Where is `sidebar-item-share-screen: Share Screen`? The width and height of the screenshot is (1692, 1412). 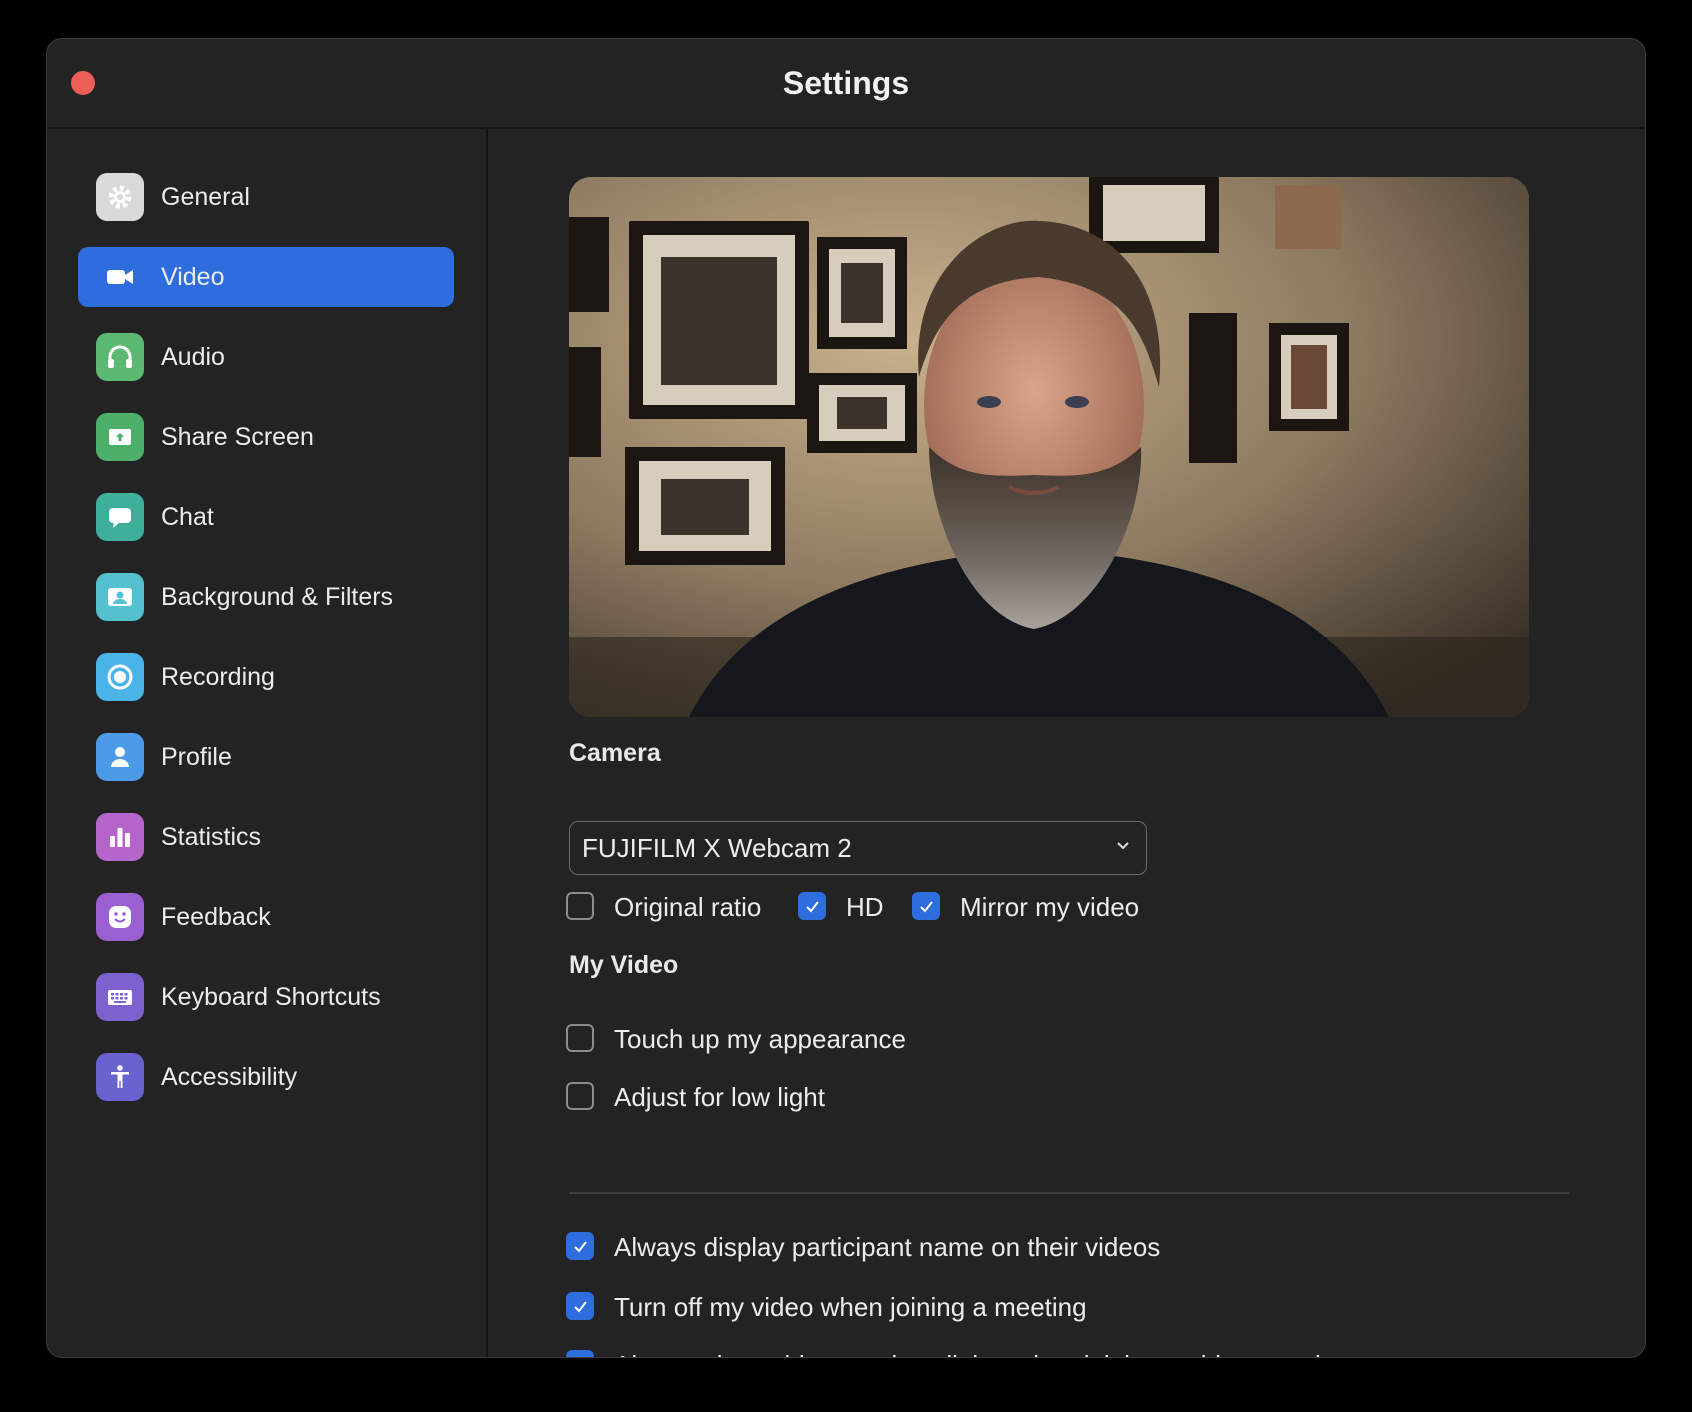
sidebar-item-share-screen: Share Screen is located at coordinates (266, 437).